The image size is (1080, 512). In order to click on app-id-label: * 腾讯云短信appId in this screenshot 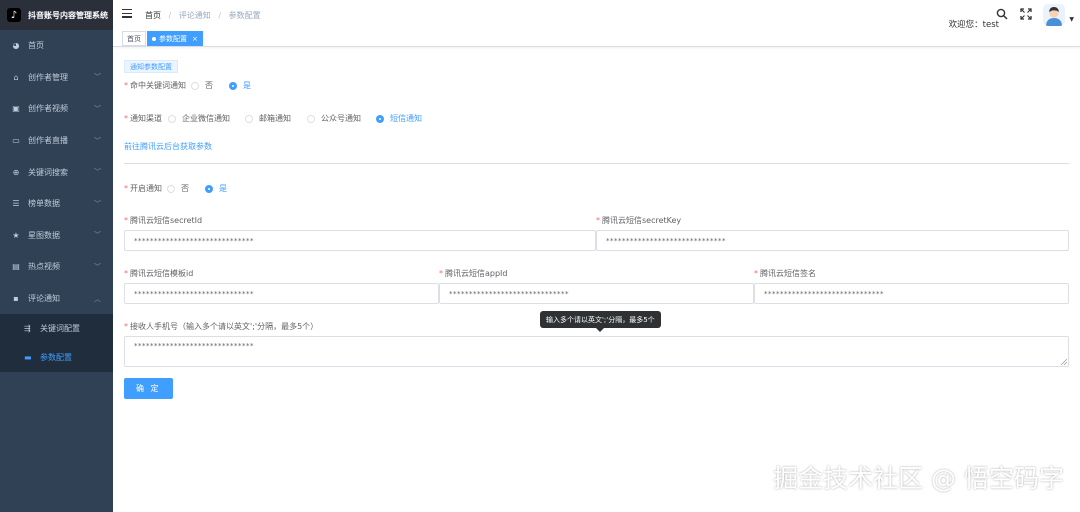, I will do `click(473, 273)`.